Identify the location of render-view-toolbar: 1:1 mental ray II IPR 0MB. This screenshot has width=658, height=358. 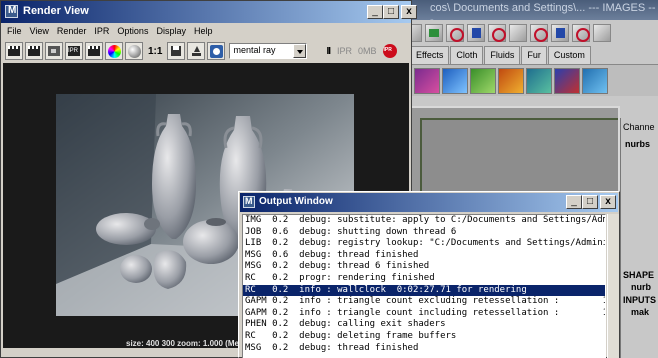
(206, 51).